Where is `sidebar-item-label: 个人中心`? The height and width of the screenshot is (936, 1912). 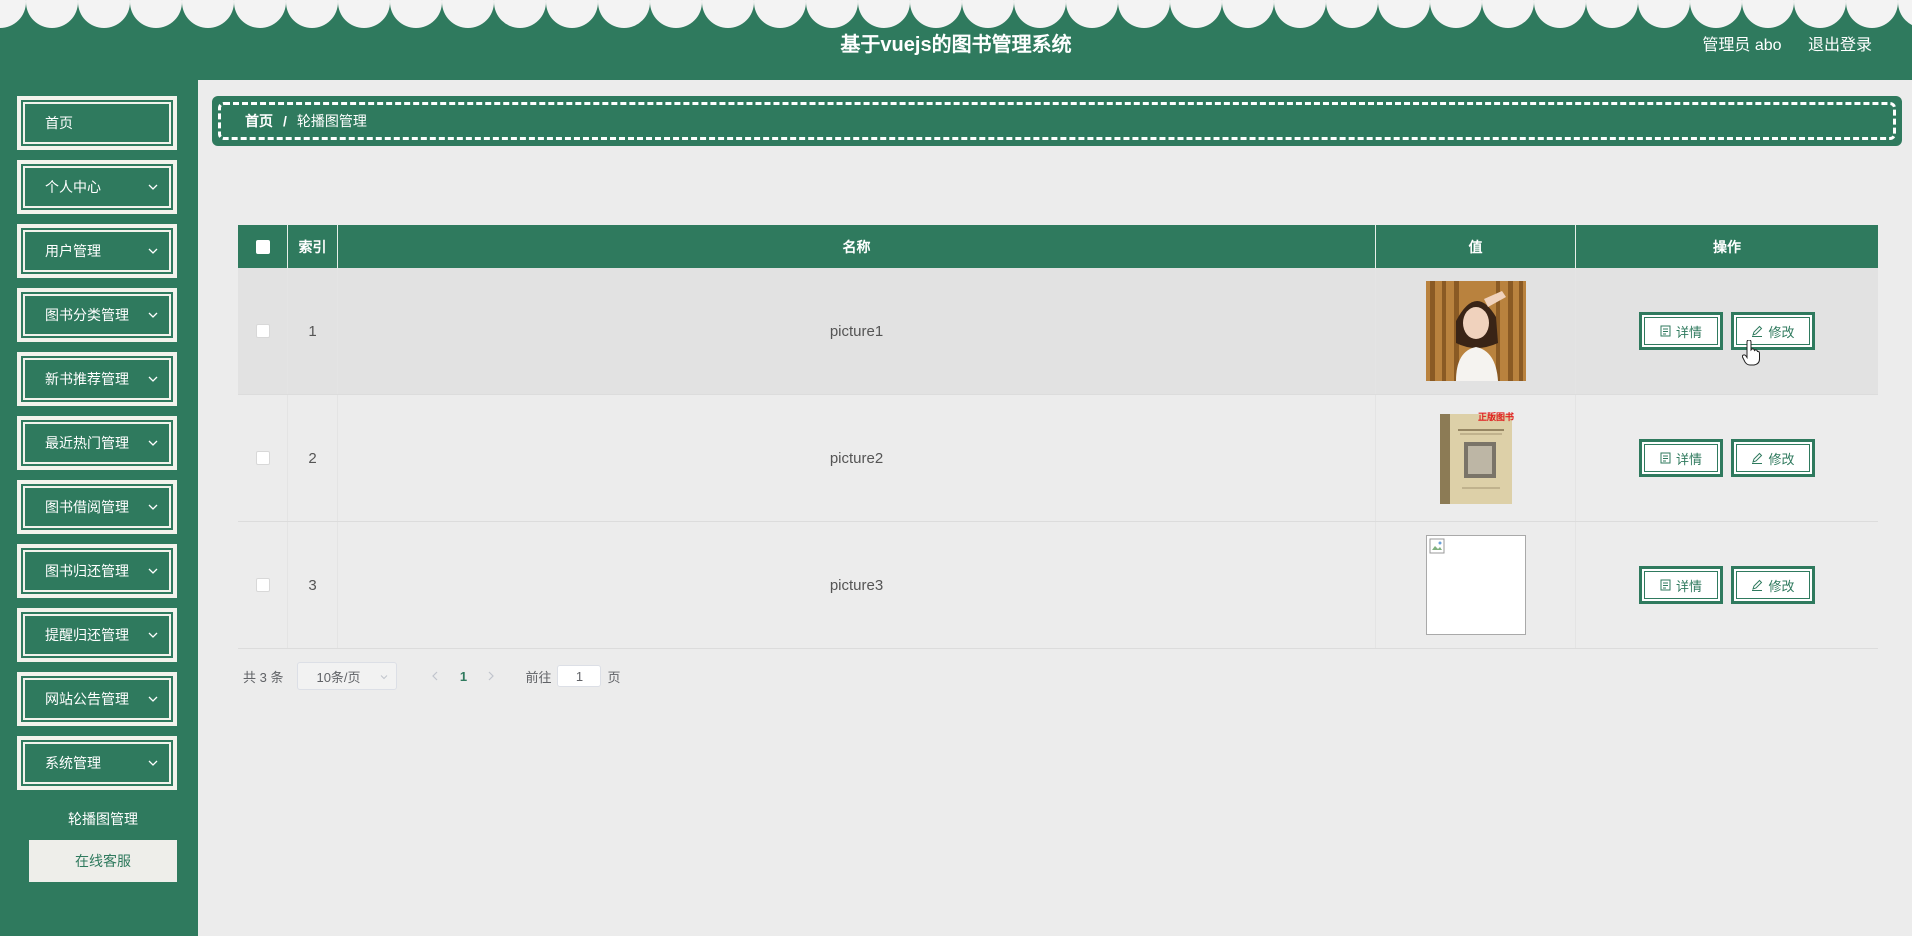 sidebar-item-label: 个人中心 is located at coordinates (73, 187).